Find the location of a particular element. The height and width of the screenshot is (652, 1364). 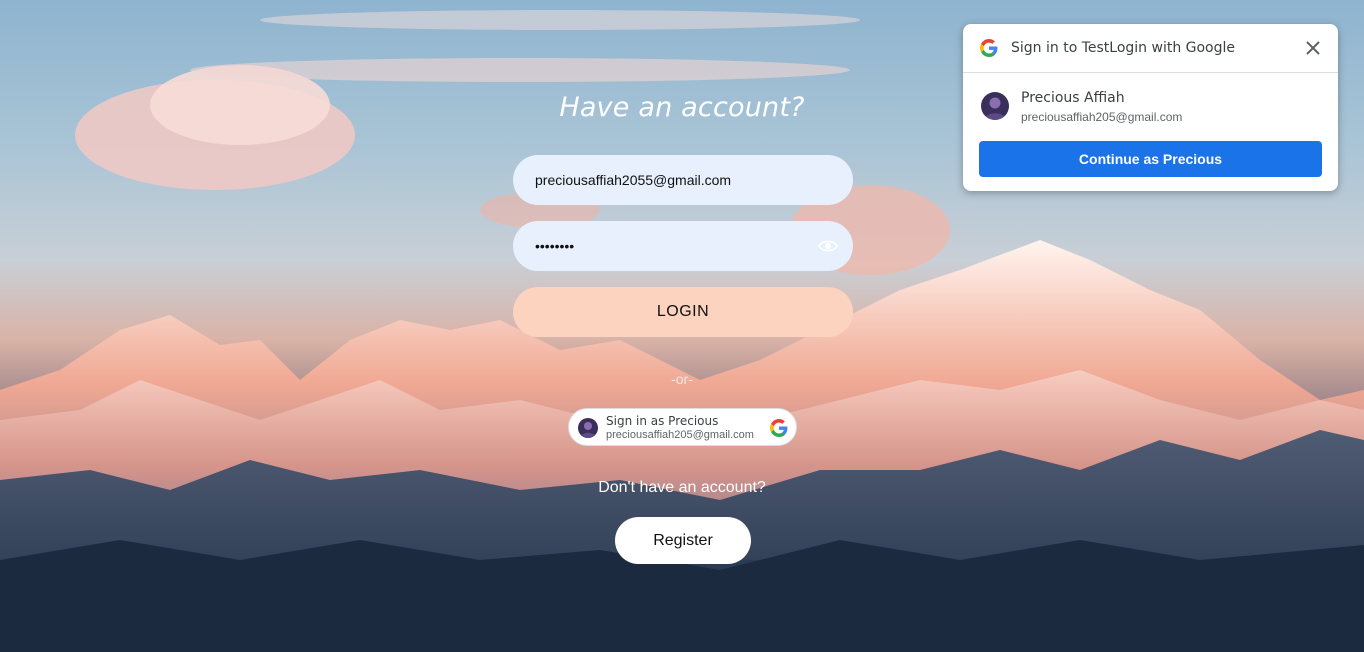

email-input is located at coordinates (683, 180).